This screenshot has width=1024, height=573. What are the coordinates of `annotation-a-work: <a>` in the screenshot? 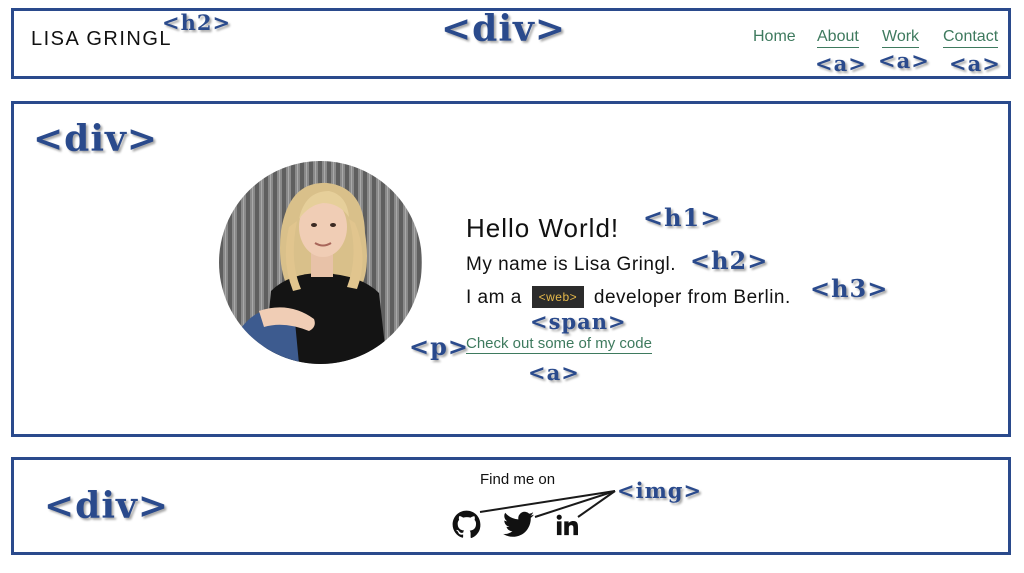 It's located at (904, 60).